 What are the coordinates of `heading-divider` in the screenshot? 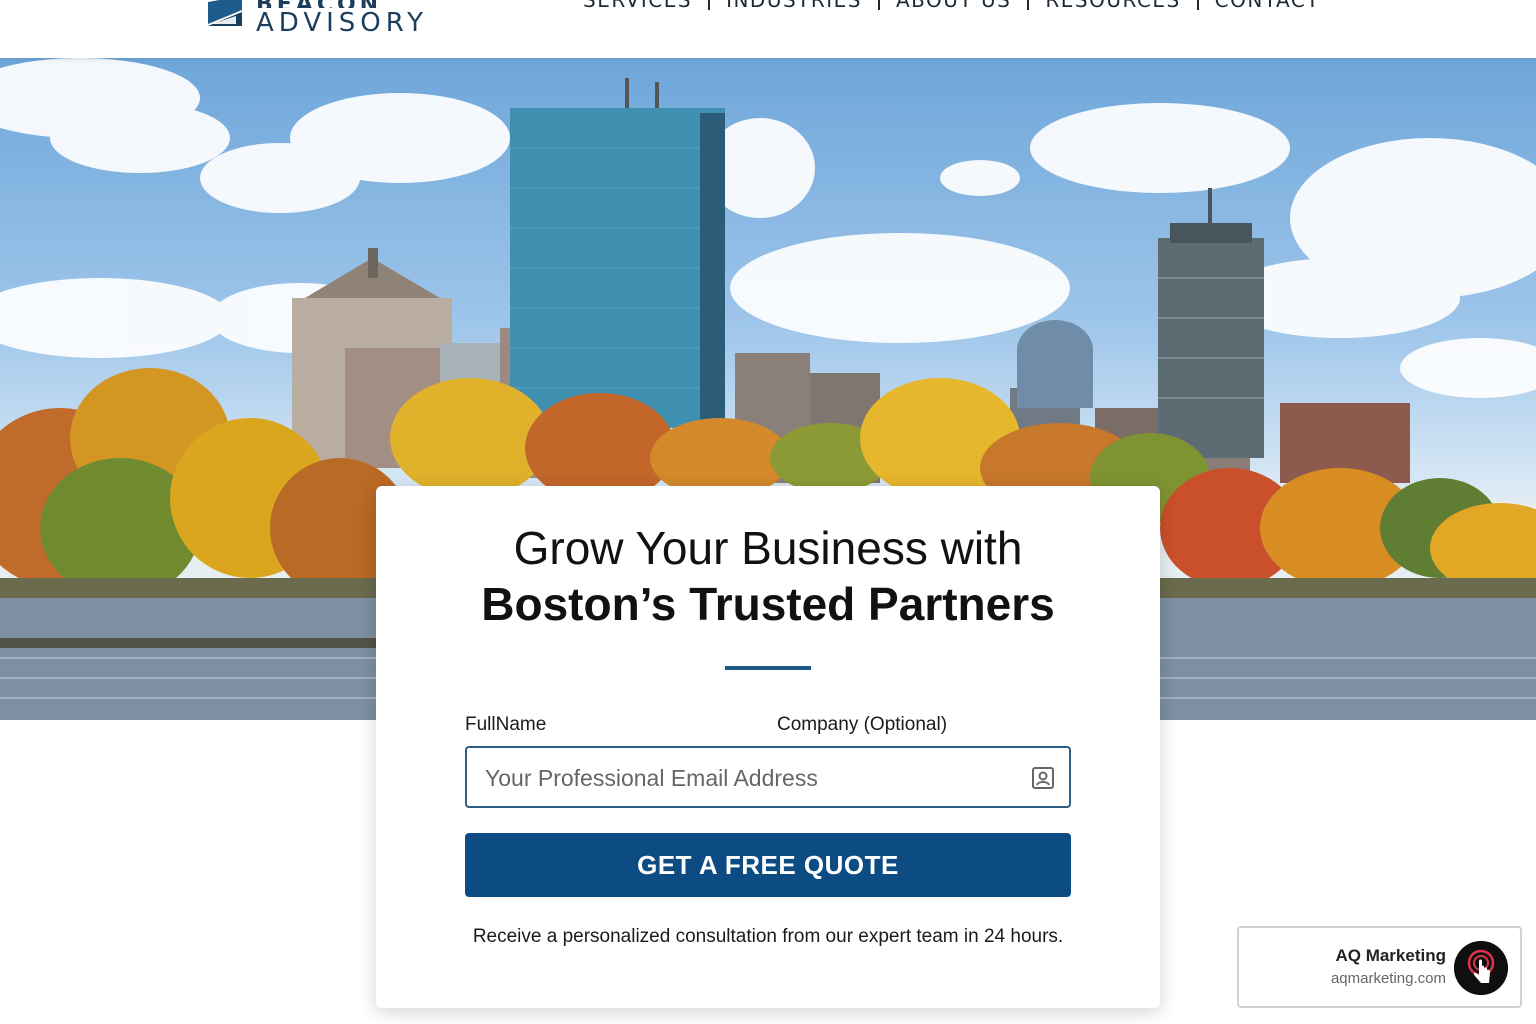 It's located at (768, 668).